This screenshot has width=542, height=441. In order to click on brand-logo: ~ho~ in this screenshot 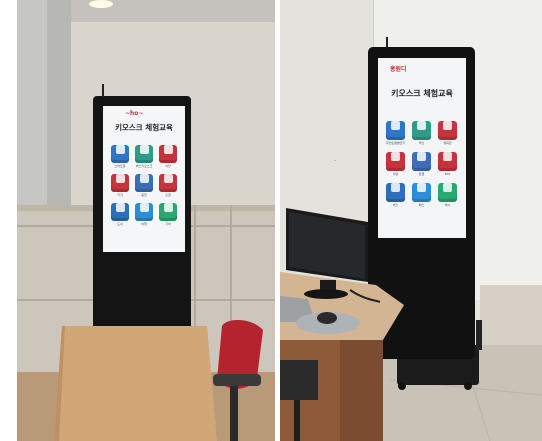, I will do `click(134, 113)`.